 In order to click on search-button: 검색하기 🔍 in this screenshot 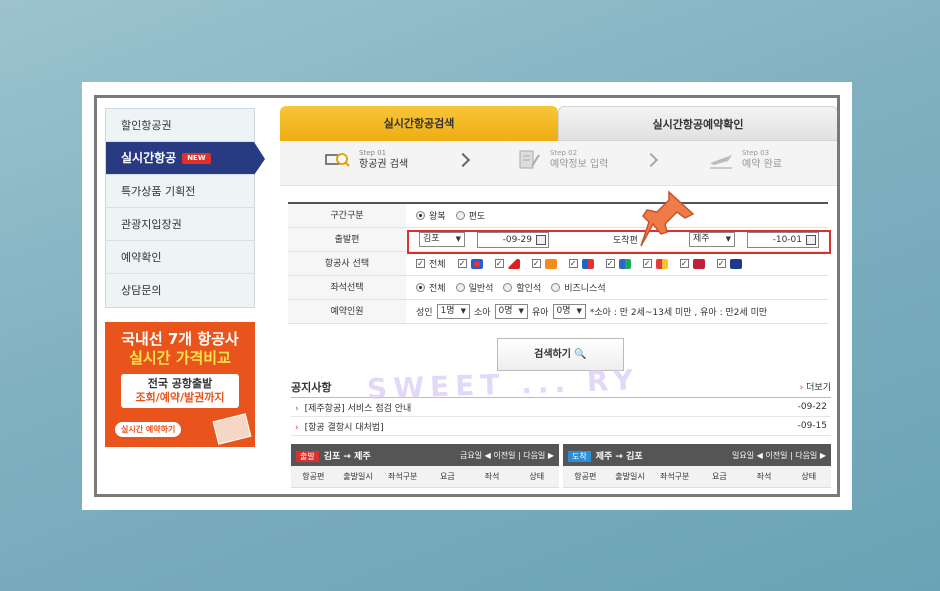, I will do `click(560, 354)`.